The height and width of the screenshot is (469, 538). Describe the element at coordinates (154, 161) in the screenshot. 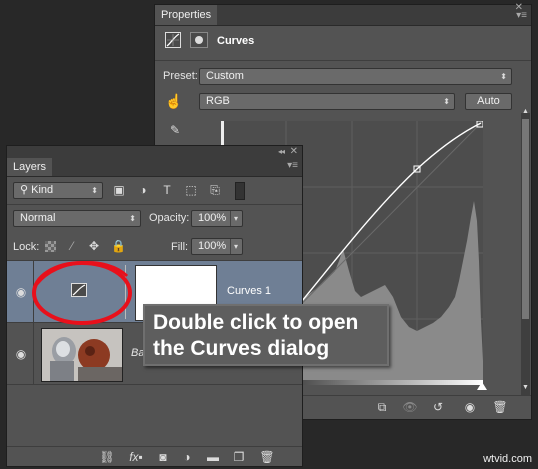

I see `layers-tabbar: ◂◂ ✕ Layers ▾≡` at that location.